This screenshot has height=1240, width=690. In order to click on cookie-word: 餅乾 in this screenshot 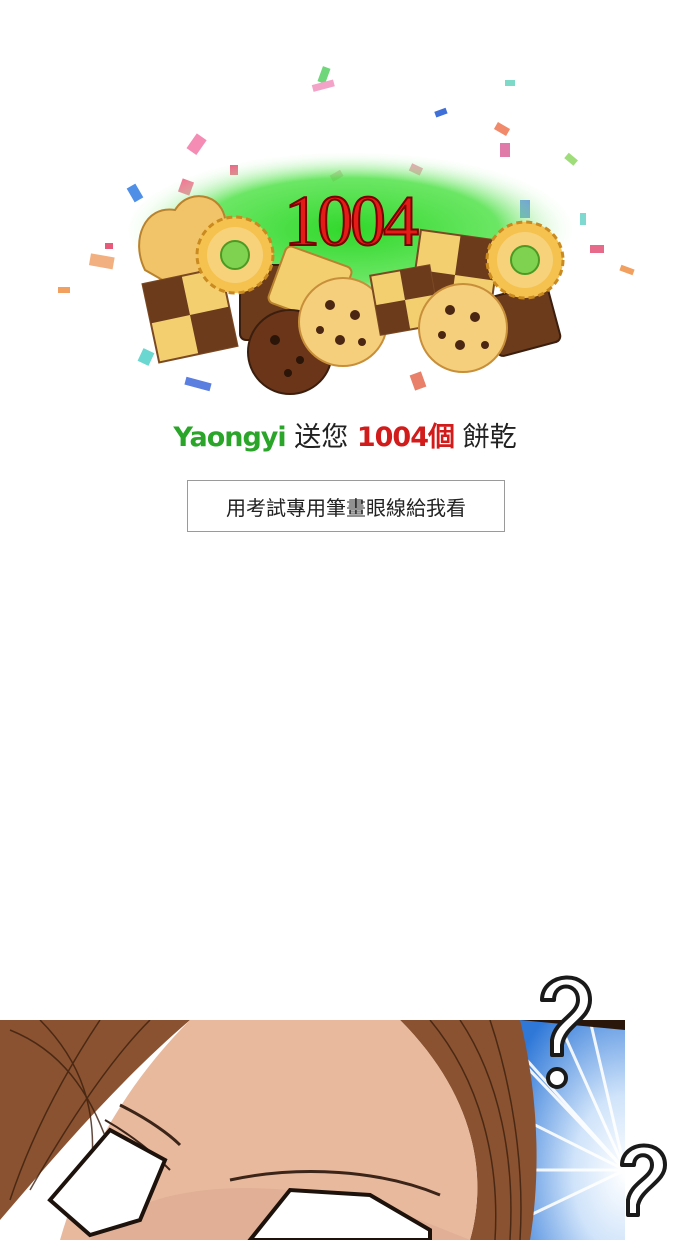, I will do `click(485, 437)`.